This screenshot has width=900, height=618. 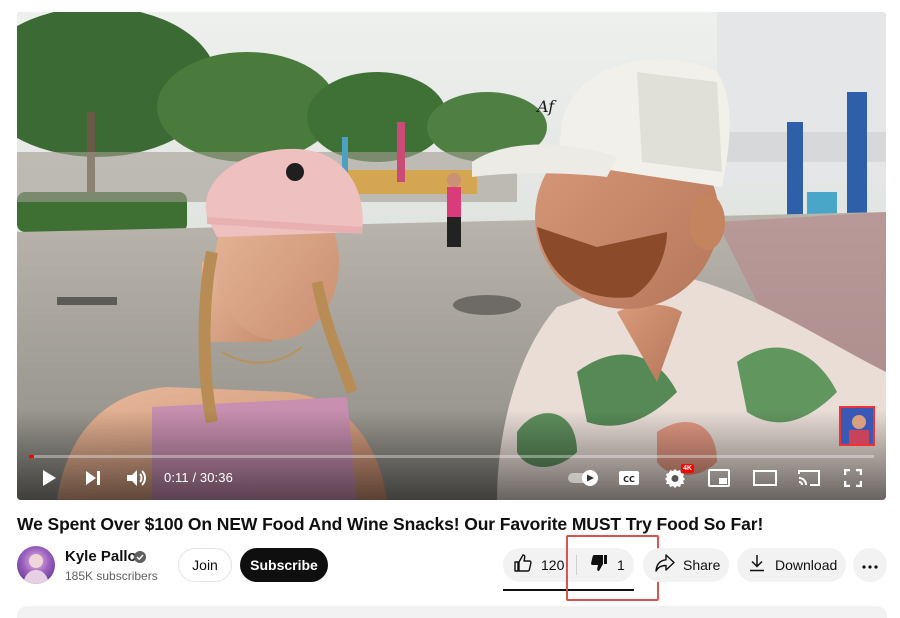 What do you see at coordinates (198, 477) in the screenshot?
I see `time-display: 0:11 / 30:36` at bounding box center [198, 477].